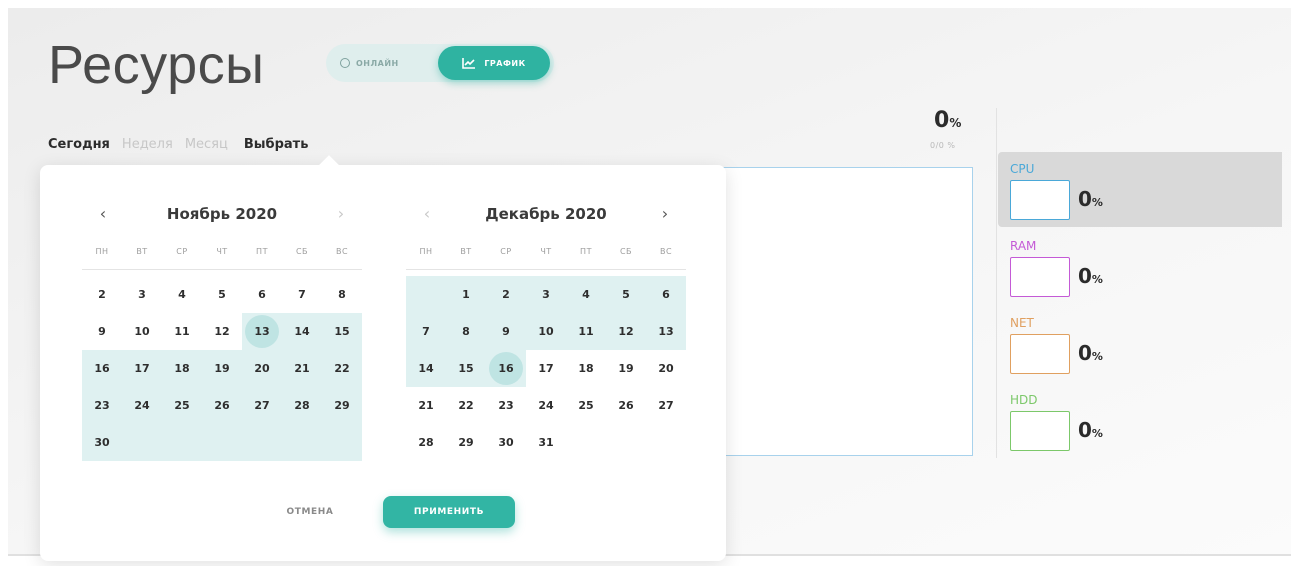  I want to click on weekday-label: ВТ, so click(466, 251).